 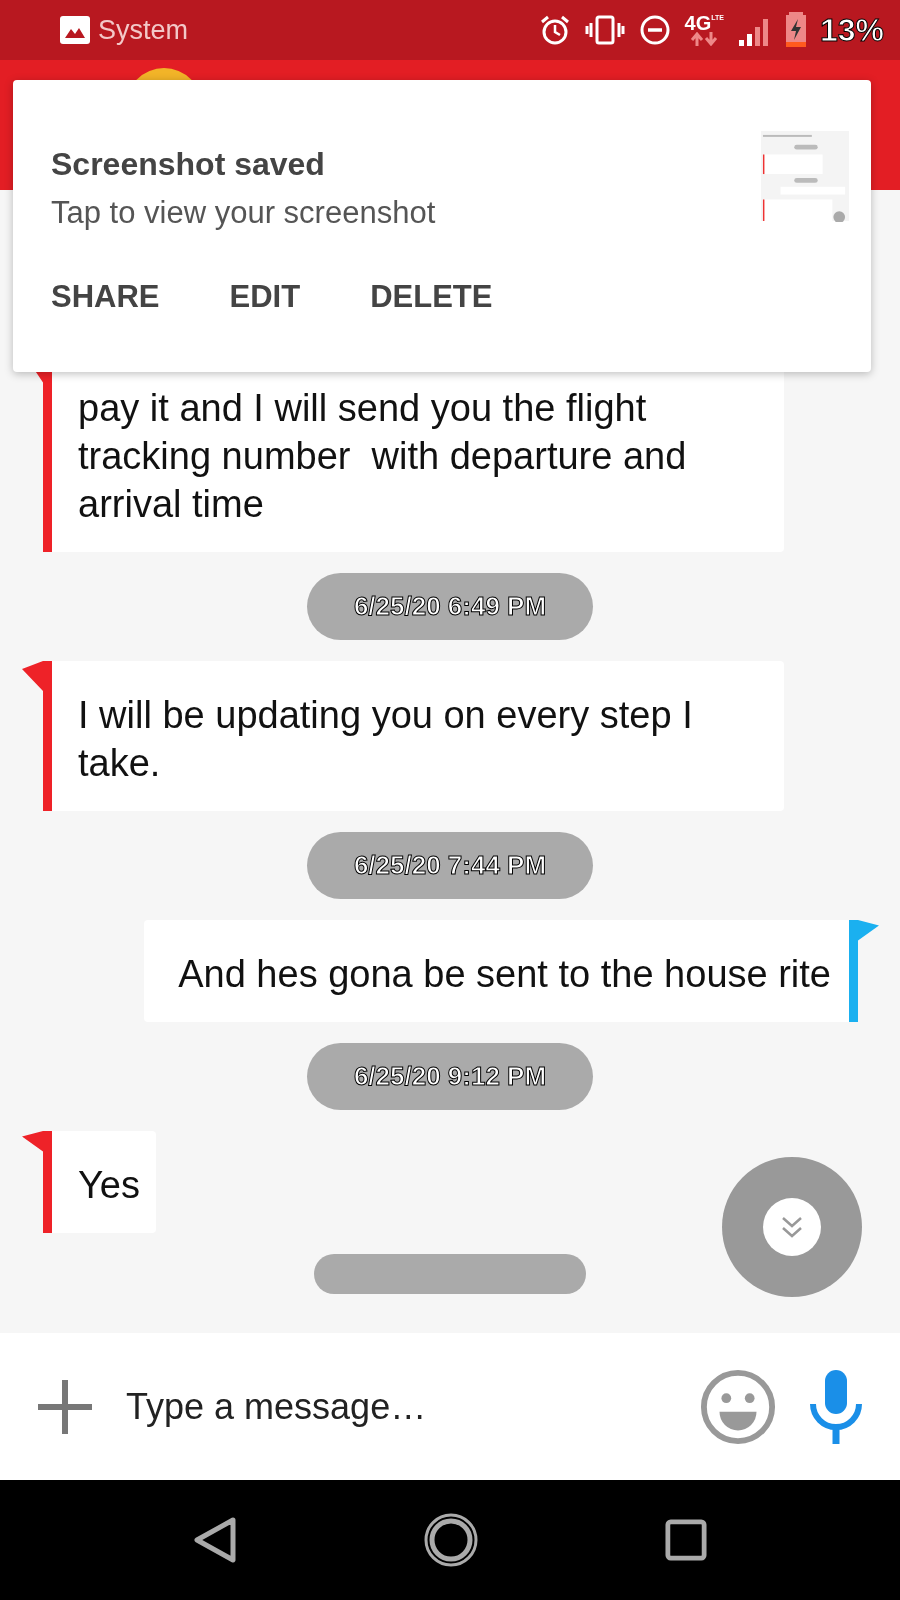 I want to click on notification-label: System, so click(x=143, y=30).